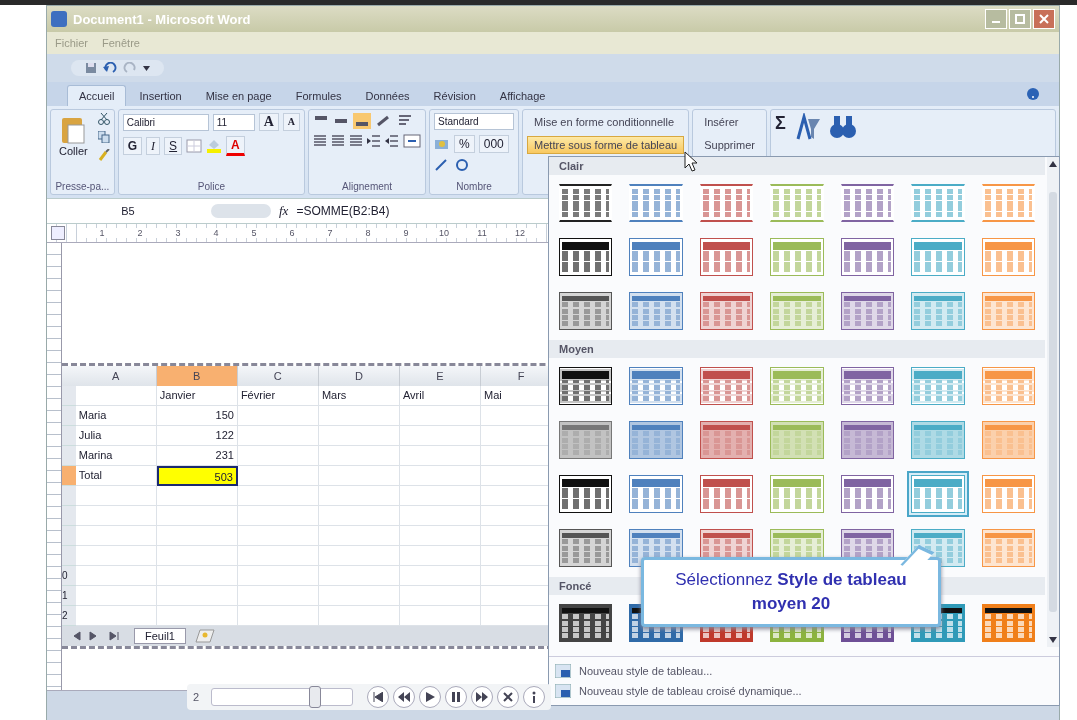  I want to click on name-box: B5, so click(128, 211).